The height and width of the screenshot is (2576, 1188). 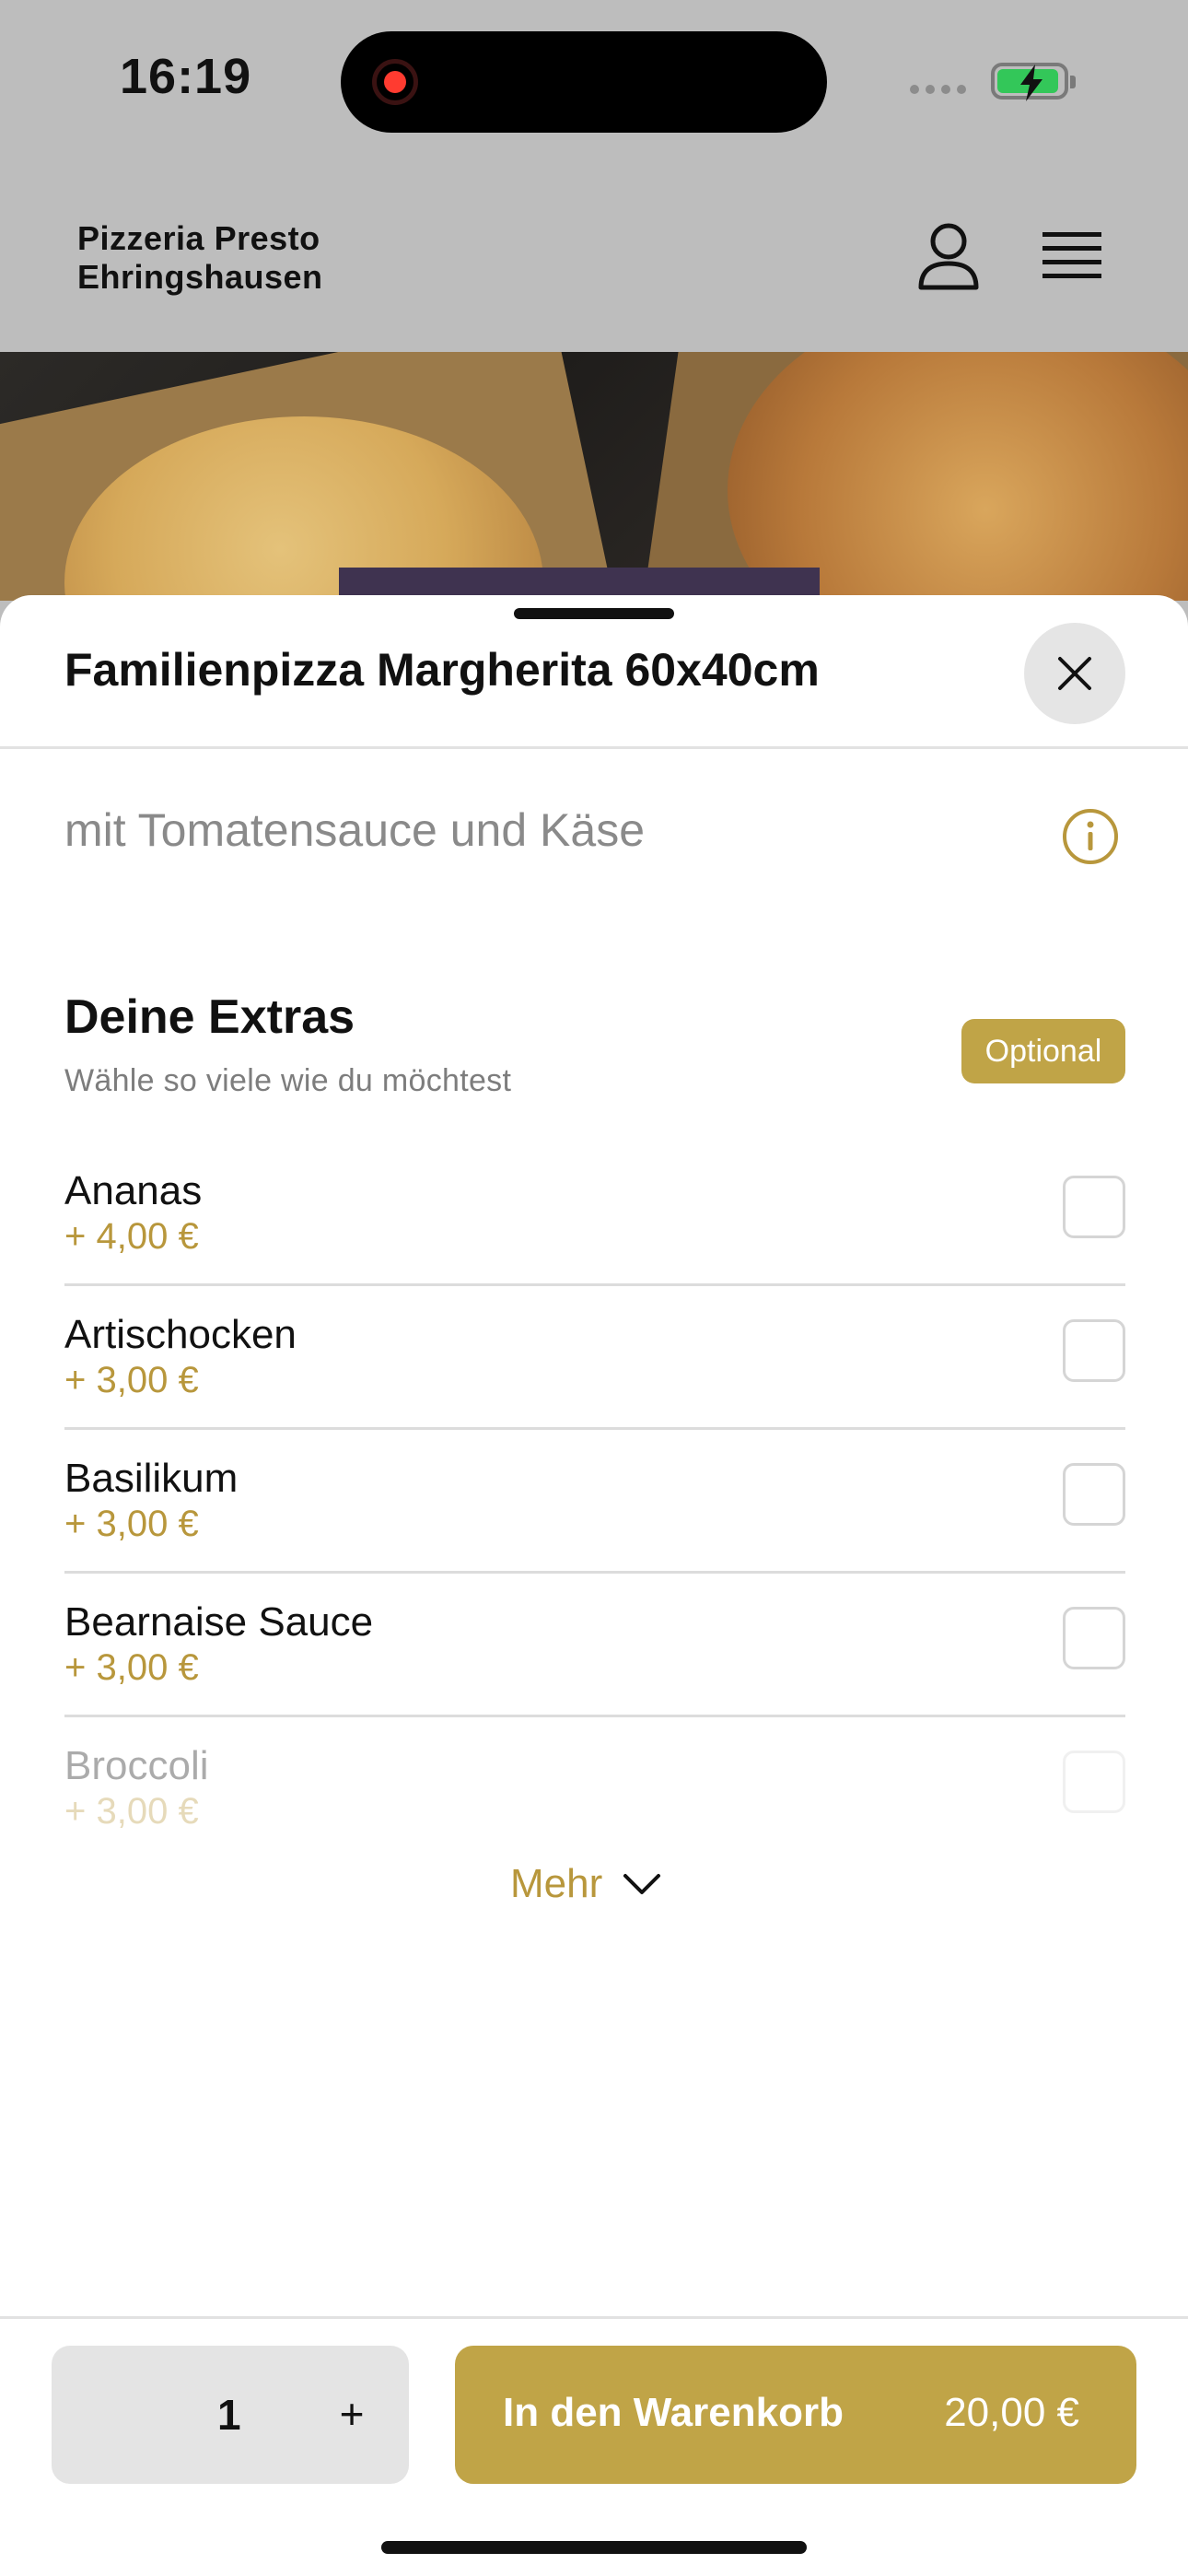 What do you see at coordinates (594, 1358) in the screenshot?
I see `extra-option-artischocken: Artischocken + 3,00 €` at bounding box center [594, 1358].